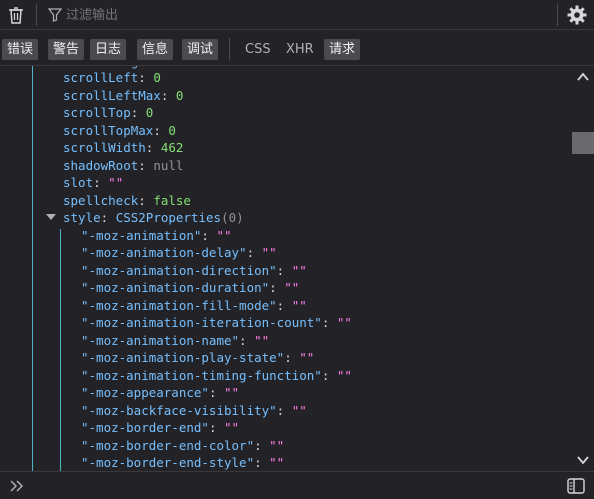 The image size is (594, 499). I want to click on style-property-row: "-moz-animation-duration": "", so click(190, 287).